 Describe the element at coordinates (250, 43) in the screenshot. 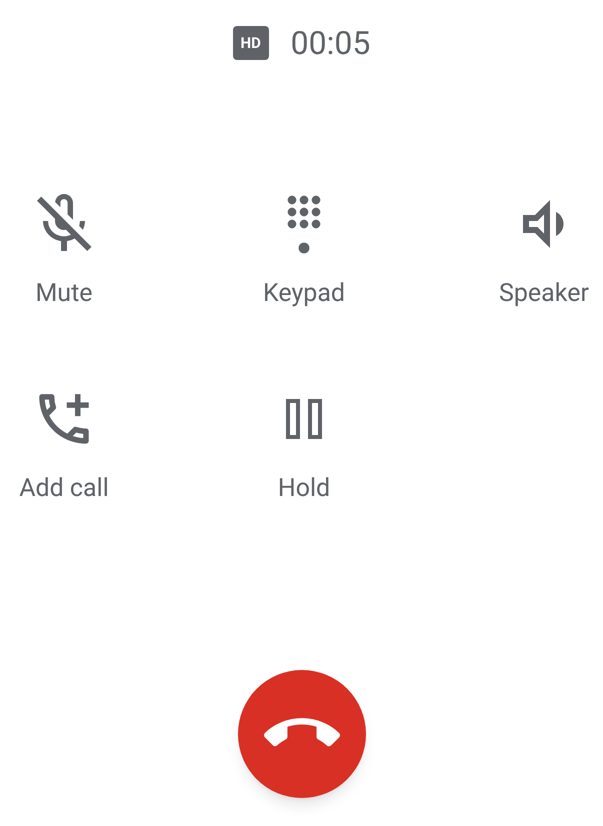

I see `hd-badge: HD` at that location.